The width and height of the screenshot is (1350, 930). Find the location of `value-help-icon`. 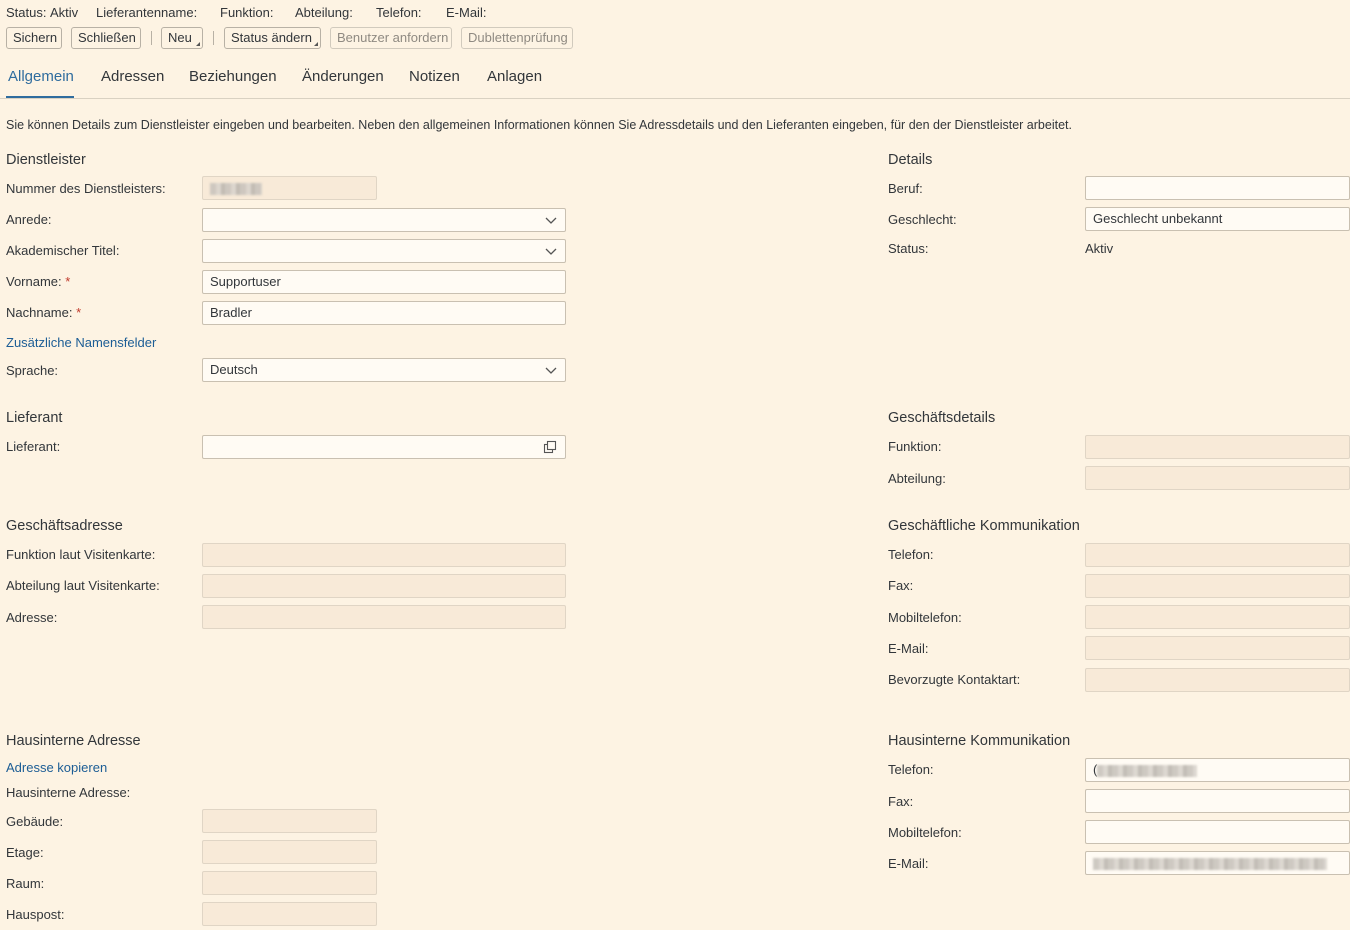

value-help-icon is located at coordinates (550, 447).